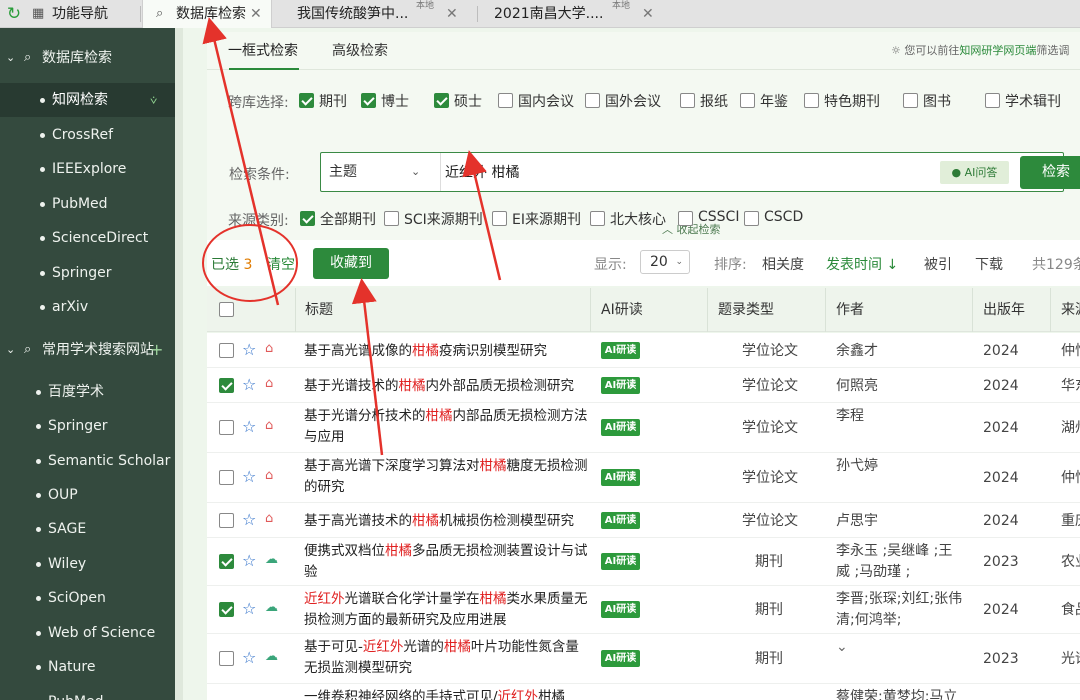 Image resolution: width=1080 pixels, height=700 pixels. What do you see at coordinates (783, 264) in the screenshot?
I see `sort-relevance: 相关度` at bounding box center [783, 264].